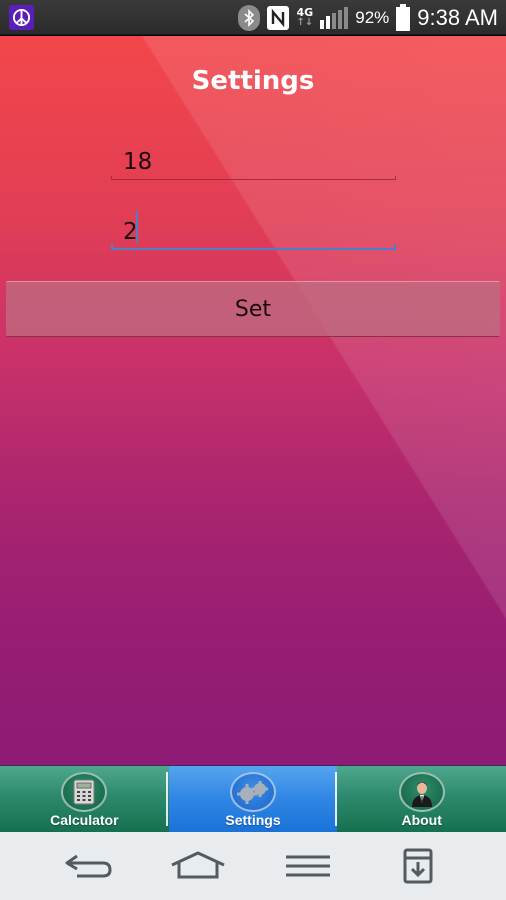 The height and width of the screenshot is (900, 506). I want to click on nfc-icon, so click(278, 17).